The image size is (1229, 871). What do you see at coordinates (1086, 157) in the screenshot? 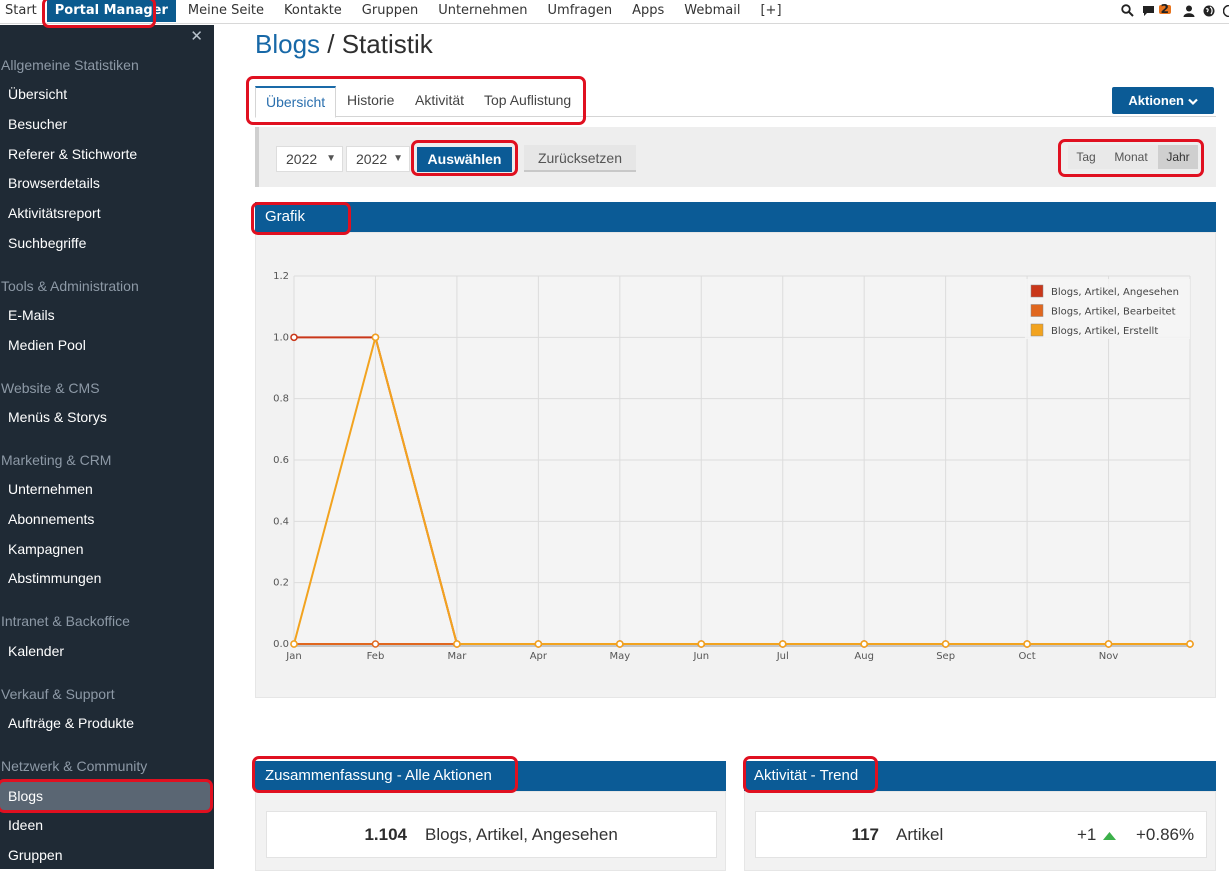
I see `period-tag-button: Tag` at bounding box center [1086, 157].